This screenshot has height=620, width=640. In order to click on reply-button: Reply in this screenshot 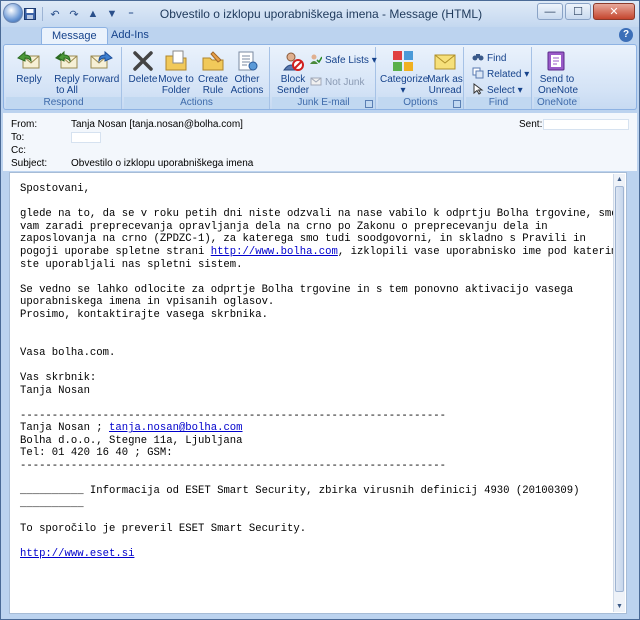, I will do `click(29, 72)`.